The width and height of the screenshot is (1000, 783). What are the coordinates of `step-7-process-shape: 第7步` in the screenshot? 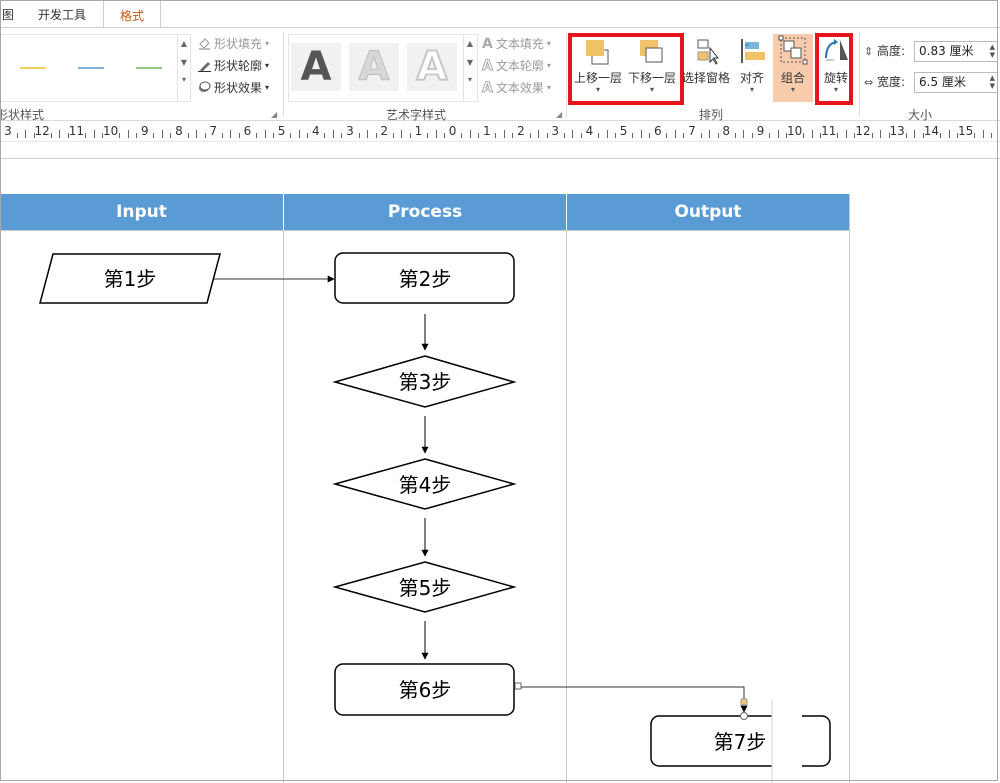 It's located at (740, 741).